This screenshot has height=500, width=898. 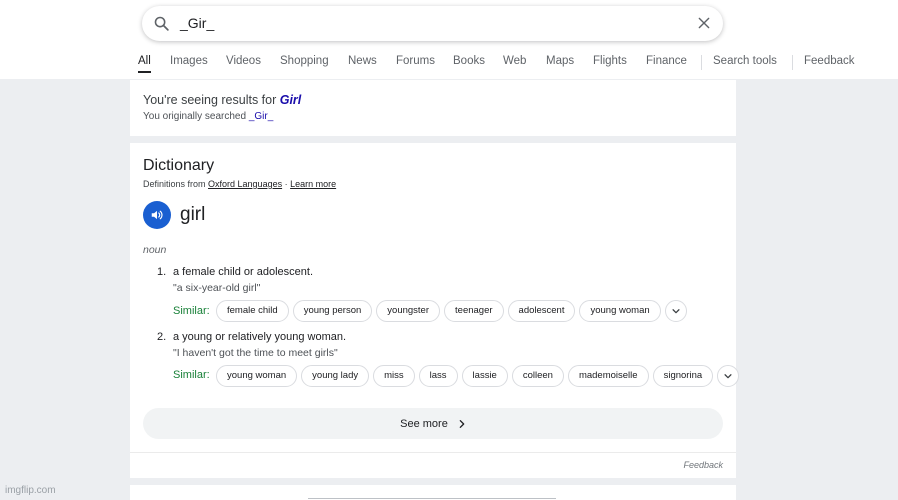 I want to click on active-tab-indicator, so click(x=144, y=72).